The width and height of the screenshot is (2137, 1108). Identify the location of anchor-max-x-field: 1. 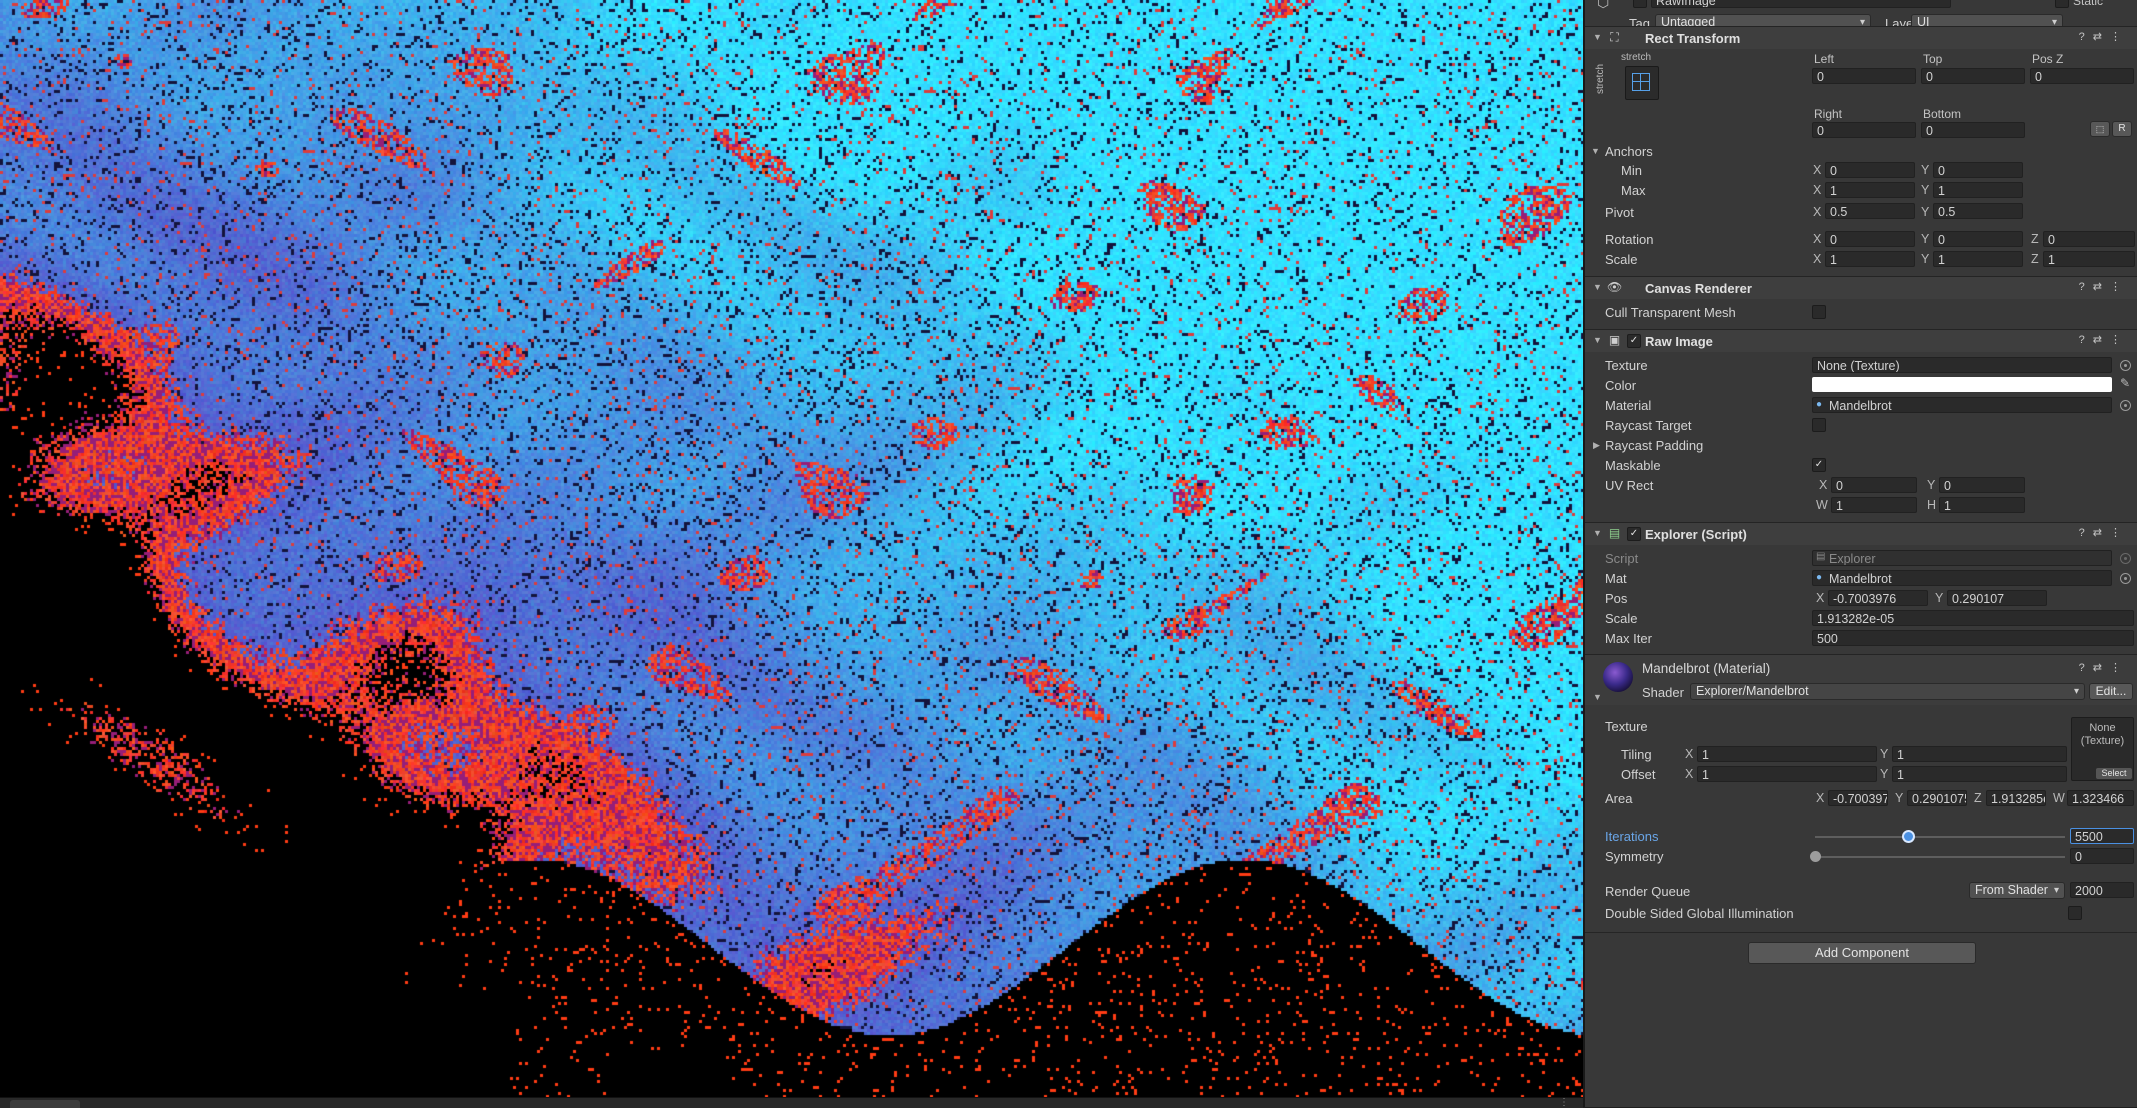
(1870, 190).